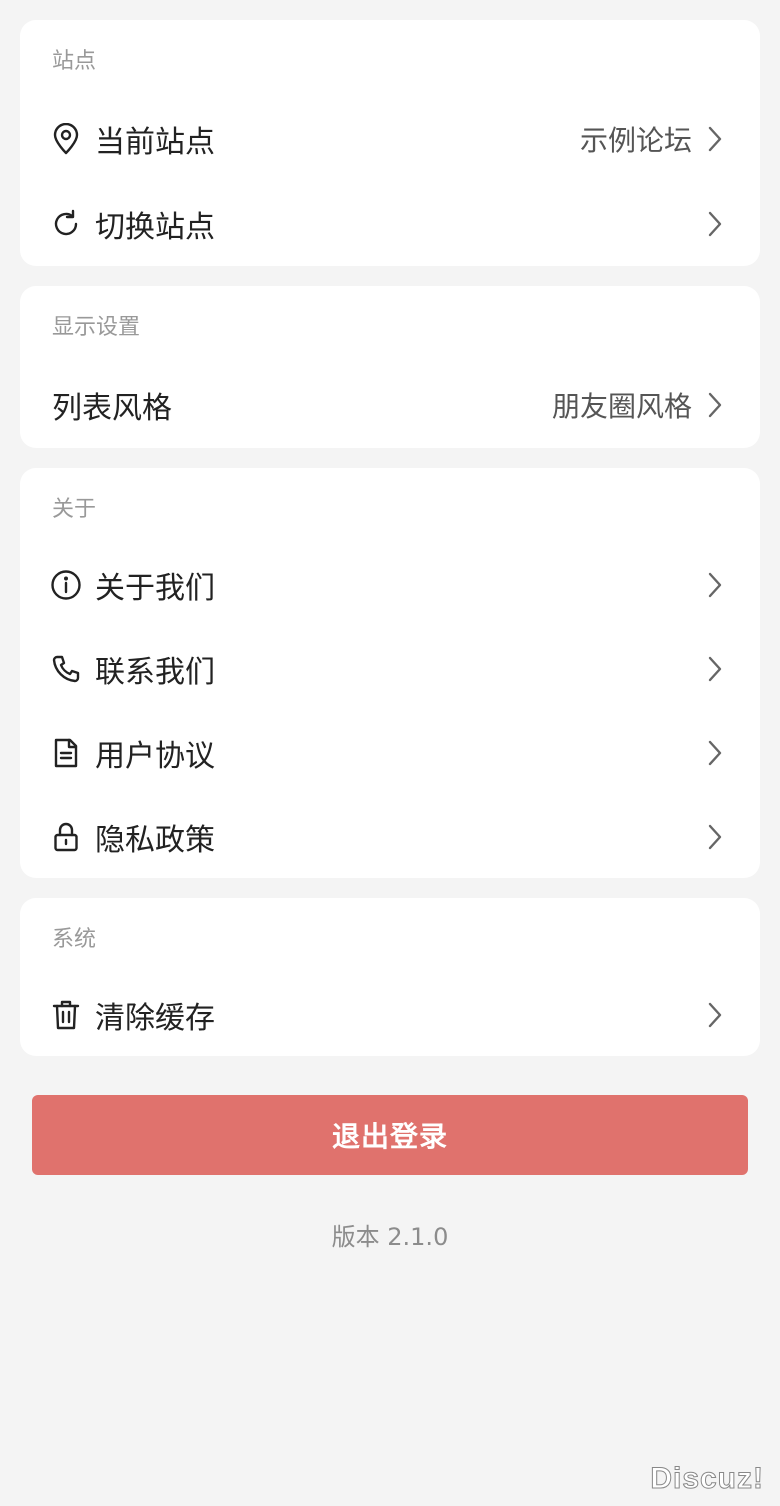 The width and height of the screenshot is (780, 1506). Describe the element at coordinates (621, 406) in the screenshot. I see `list-style-value: 朋友圈风格` at that location.